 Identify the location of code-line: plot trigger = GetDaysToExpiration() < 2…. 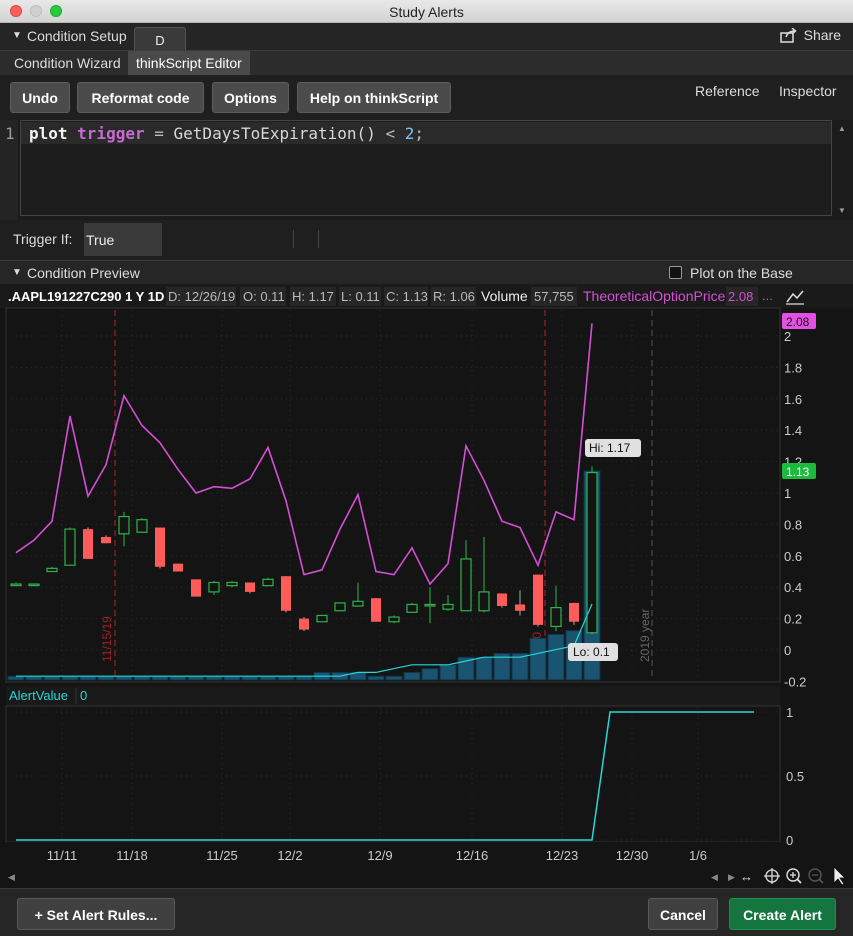
(426, 133).